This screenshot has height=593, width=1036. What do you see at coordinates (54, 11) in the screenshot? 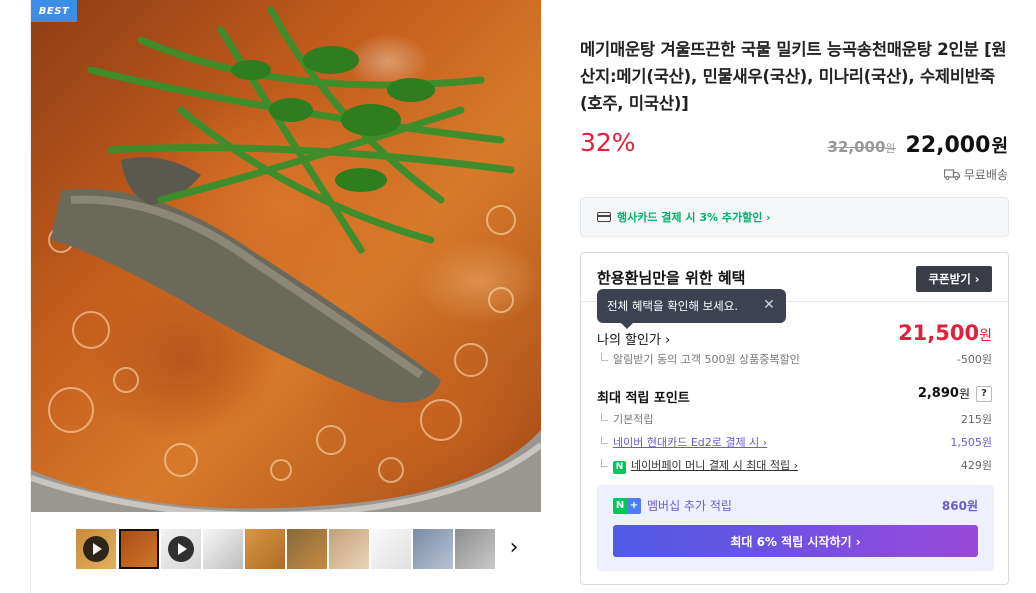
I see `best-badge: BEST` at bounding box center [54, 11].